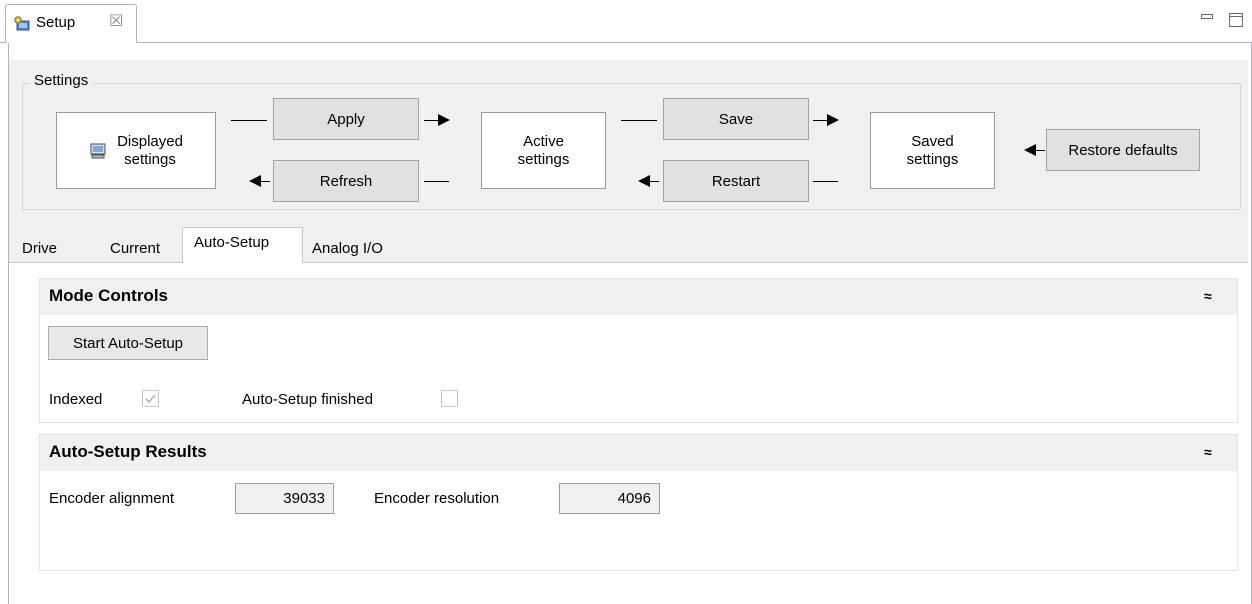  Describe the element at coordinates (98, 150) in the screenshot. I see `monitor-icon` at that location.